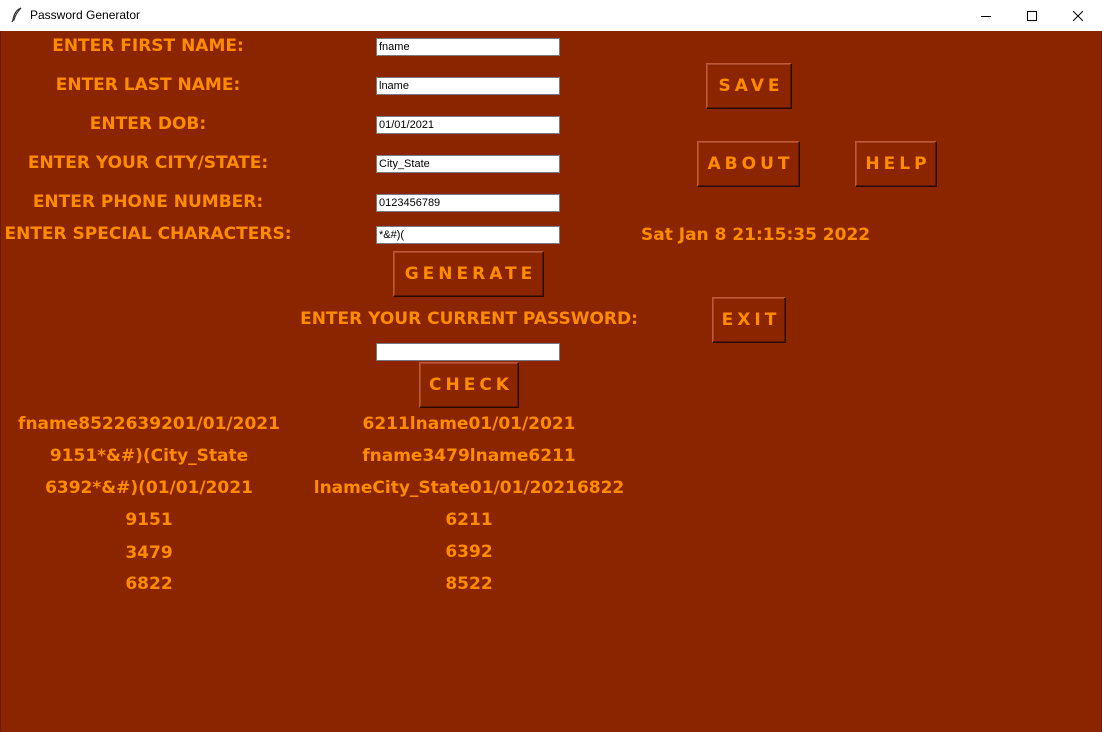 Image resolution: width=1102 pixels, height=732 pixels. I want to click on first-name-field, so click(468, 47).